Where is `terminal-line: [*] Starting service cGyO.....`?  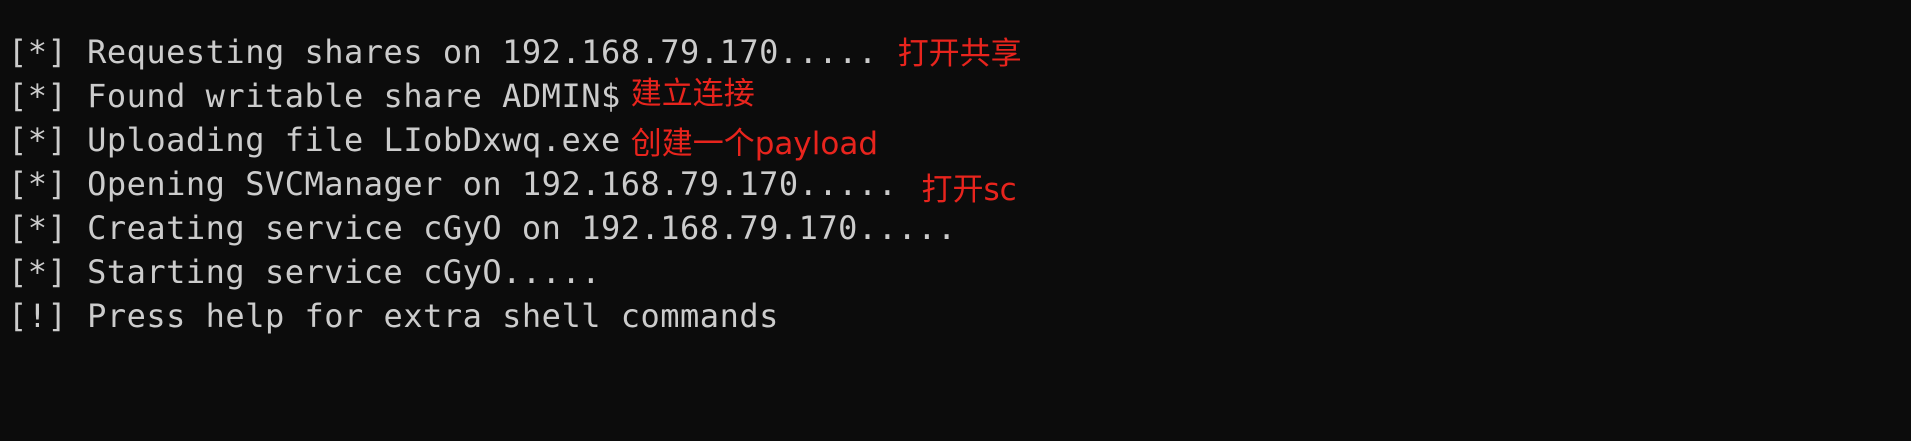 terminal-line: [*] Starting service cGyO..... is located at coordinates (304, 272).